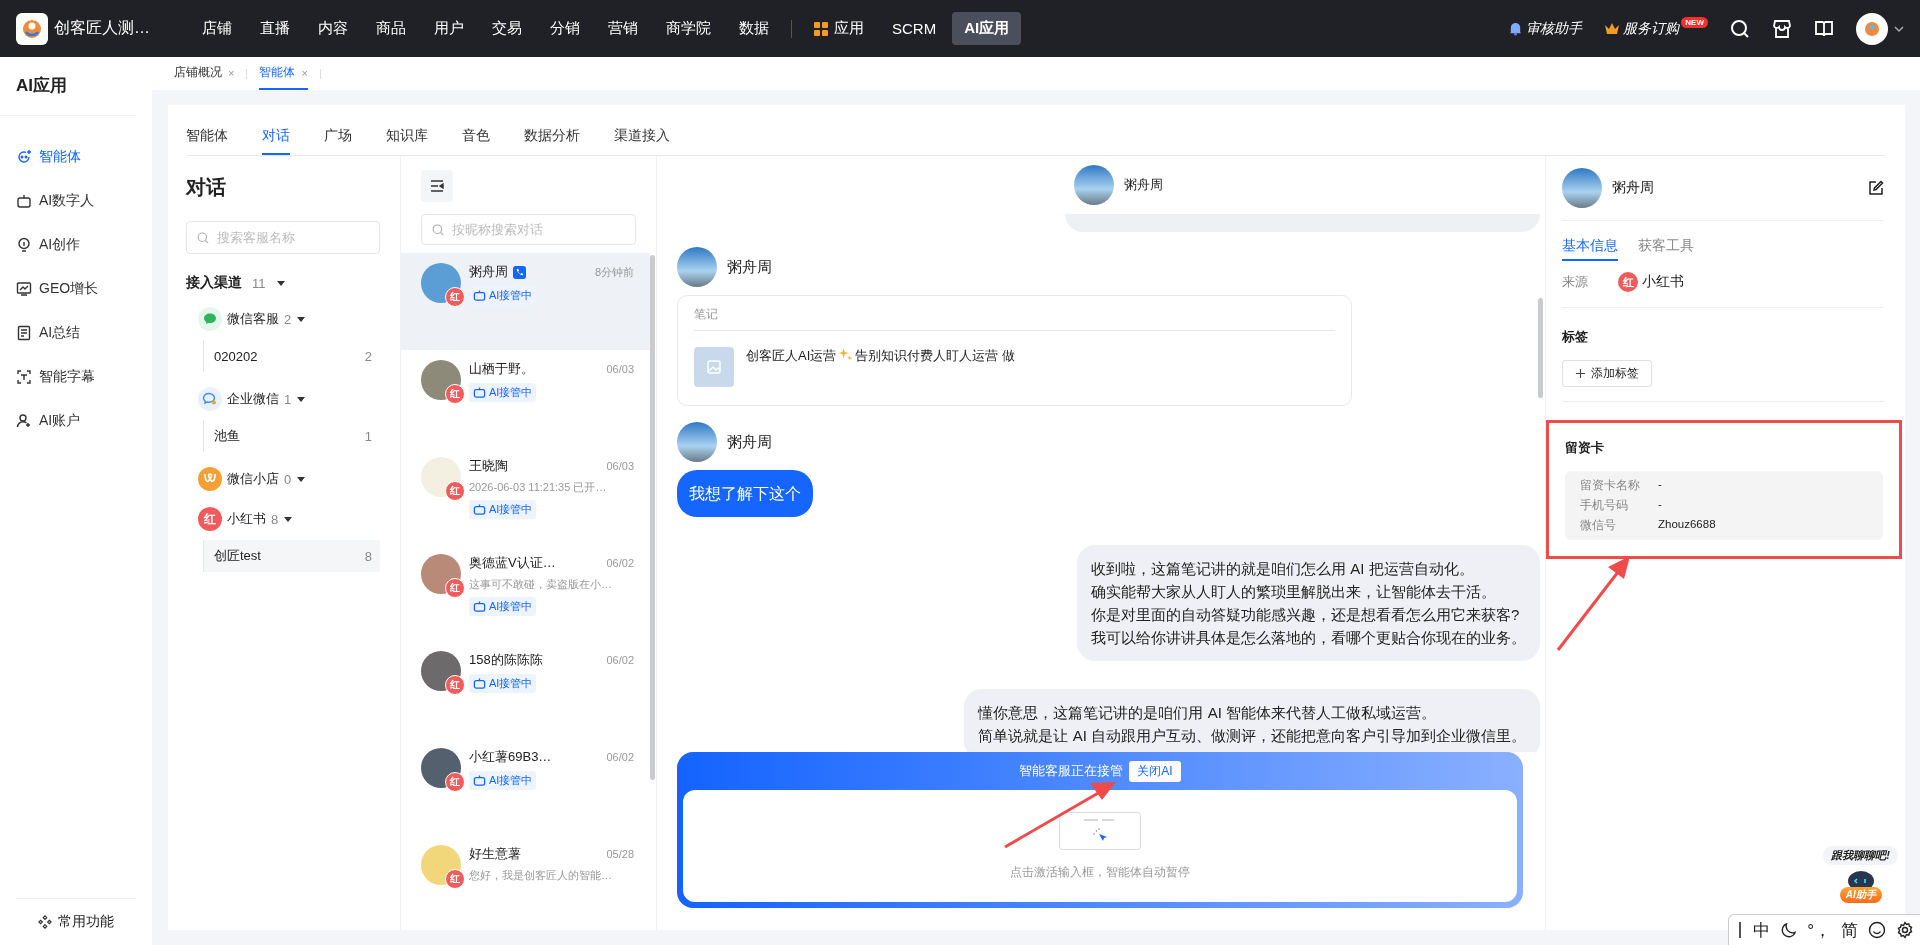 Image resolution: width=1920 pixels, height=945 pixels. Describe the element at coordinates (745, 493) in the screenshot. I see `message-bubble: 我想了解下这个` at that location.